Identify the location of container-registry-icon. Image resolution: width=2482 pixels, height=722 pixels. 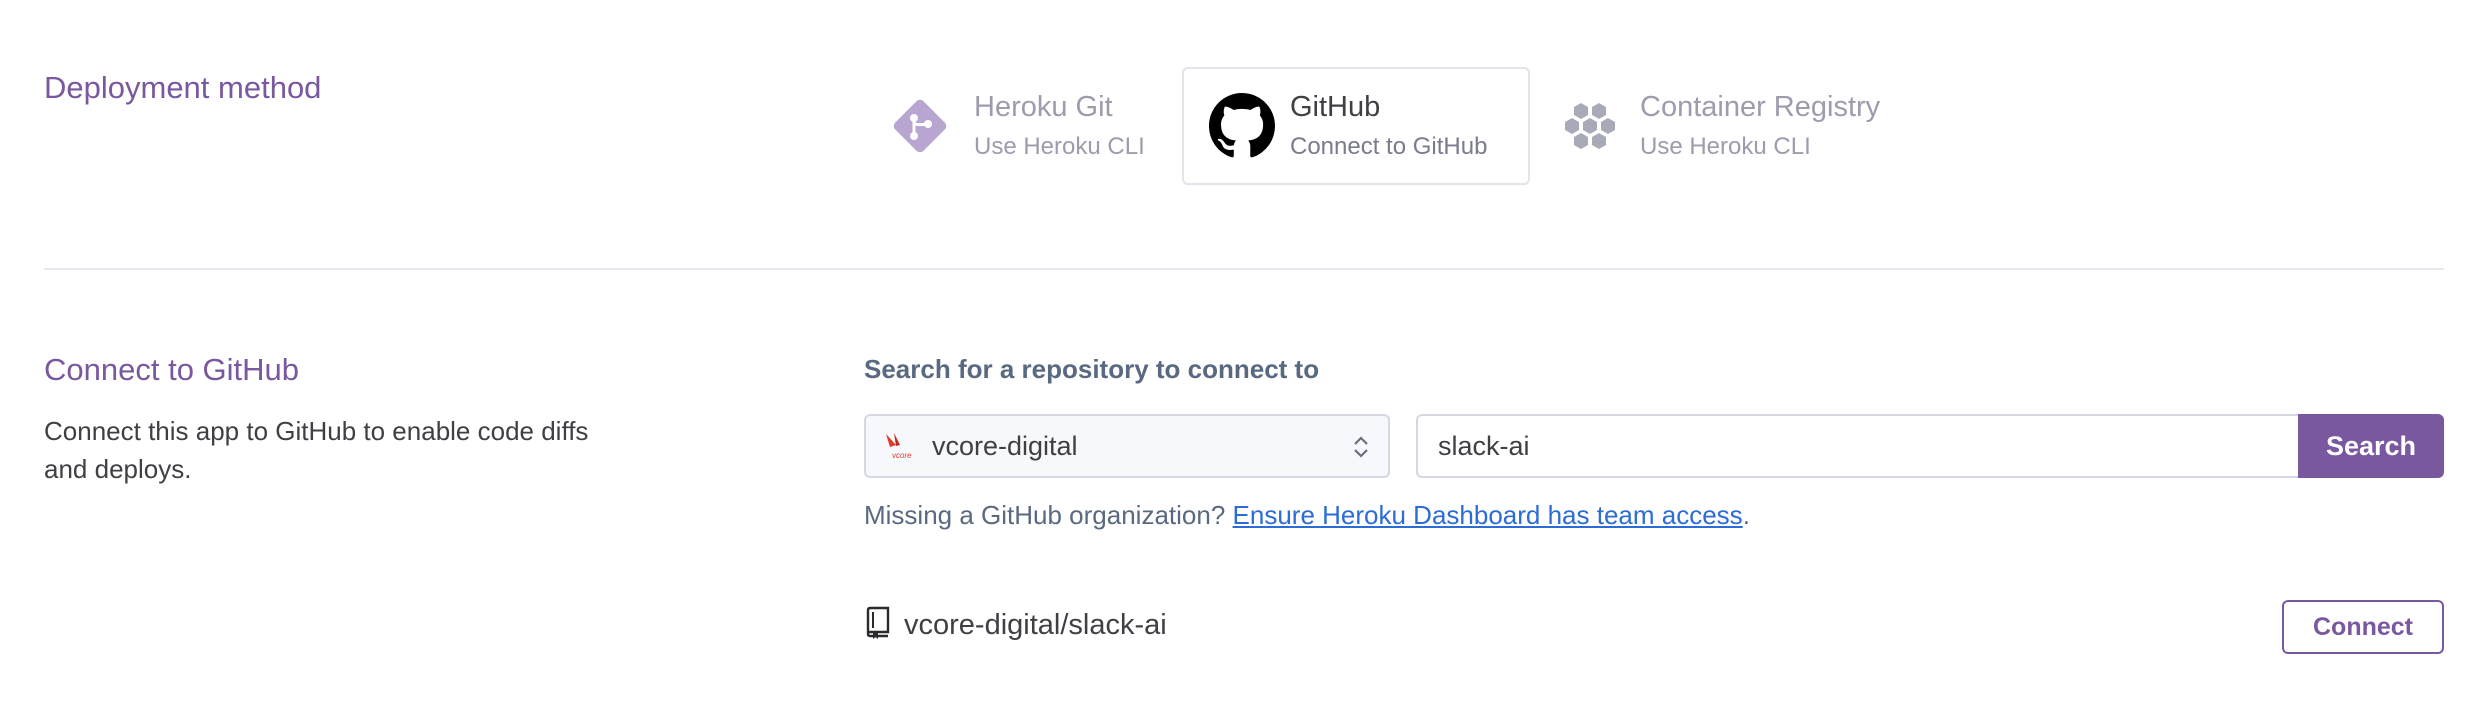
(1592, 126).